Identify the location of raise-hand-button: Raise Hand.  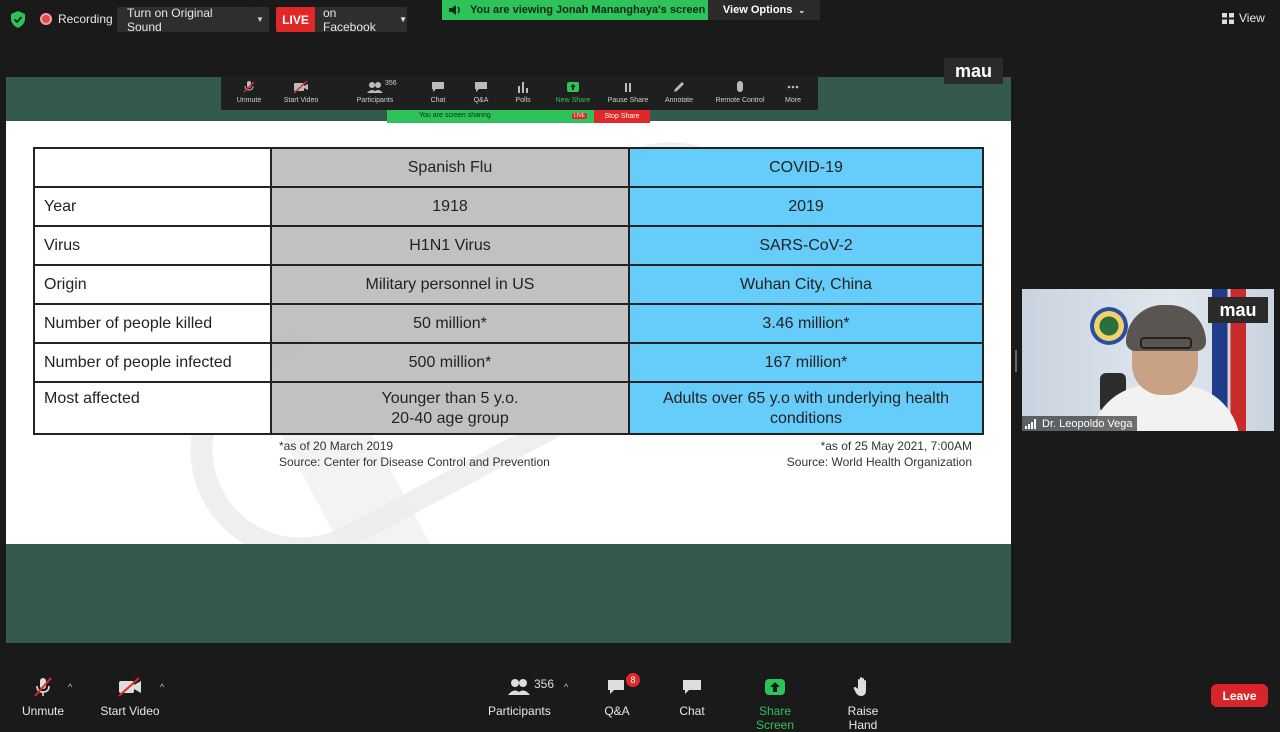
(863, 703).